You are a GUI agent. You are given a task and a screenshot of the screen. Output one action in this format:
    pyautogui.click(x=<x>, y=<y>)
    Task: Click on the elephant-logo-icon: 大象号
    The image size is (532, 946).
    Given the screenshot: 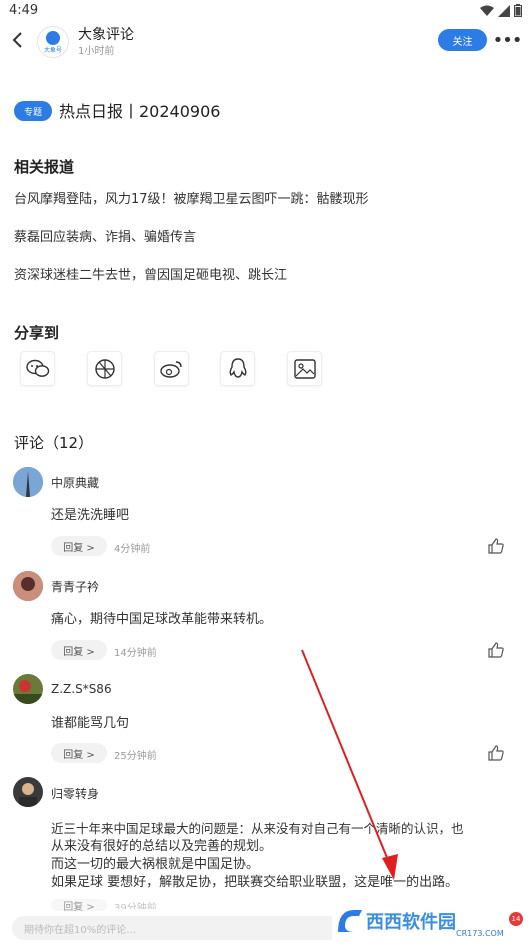 What is the action you would take?
    pyautogui.click(x=53, y=42)
    